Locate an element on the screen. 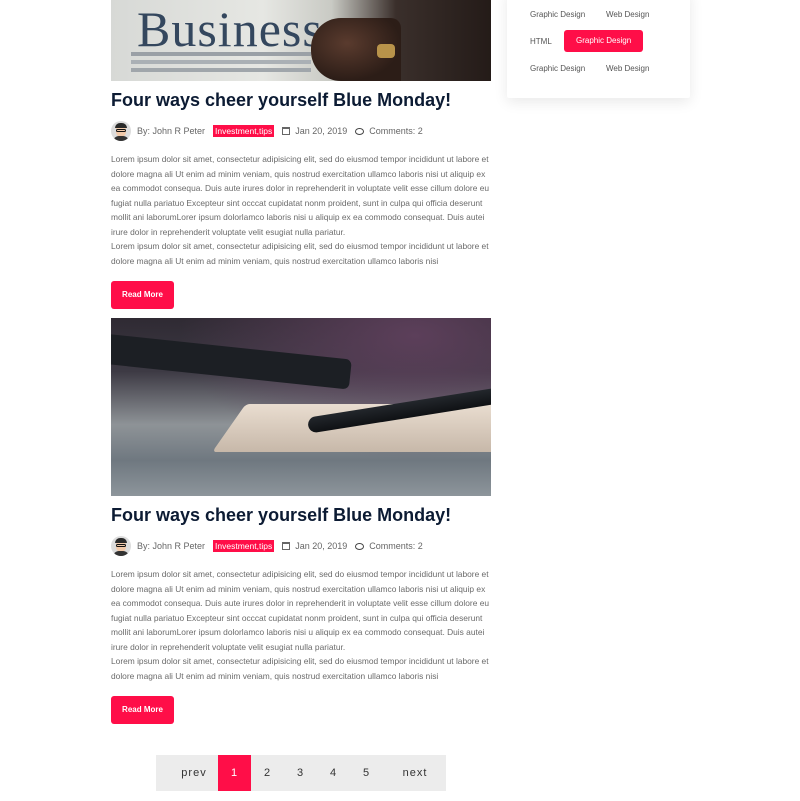 This screenshot has height=801, width=800. pagination-page-3: 3 is located at coordinates (300, 773).